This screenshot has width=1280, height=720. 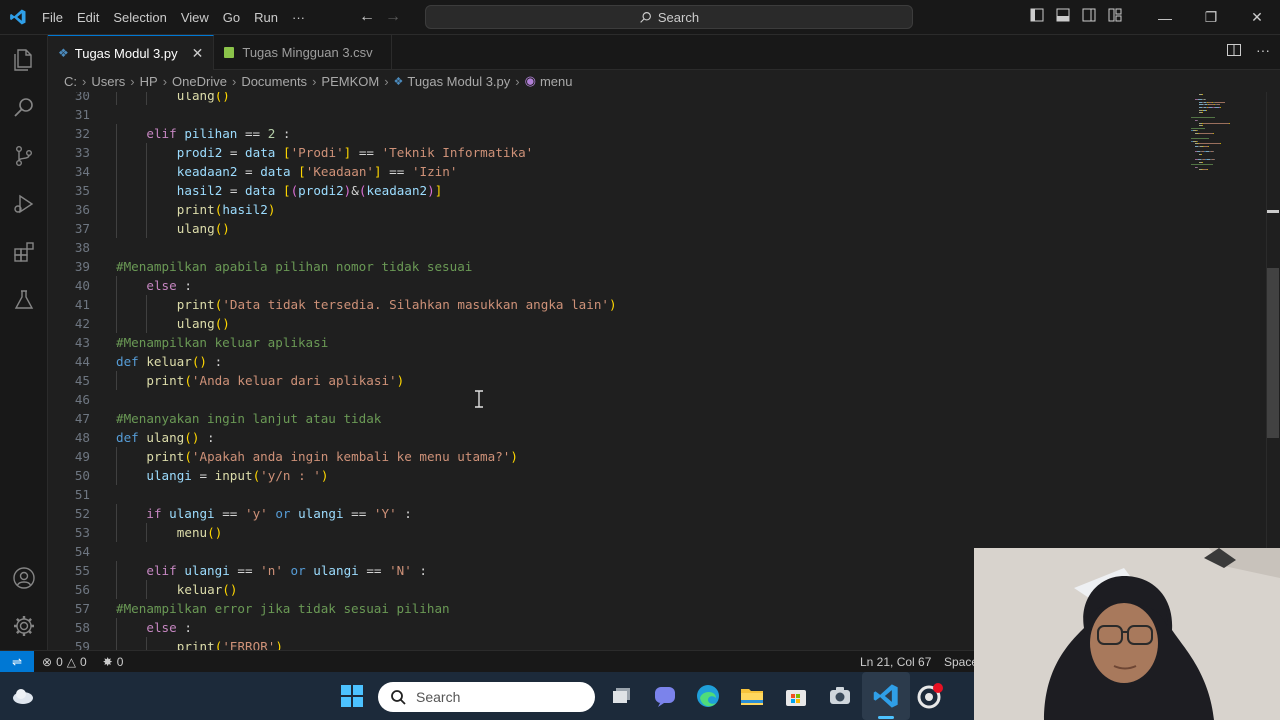 I want to click on code-line: 43 #Menampilkan keluar aplikasi, so click(x=618, y=342).